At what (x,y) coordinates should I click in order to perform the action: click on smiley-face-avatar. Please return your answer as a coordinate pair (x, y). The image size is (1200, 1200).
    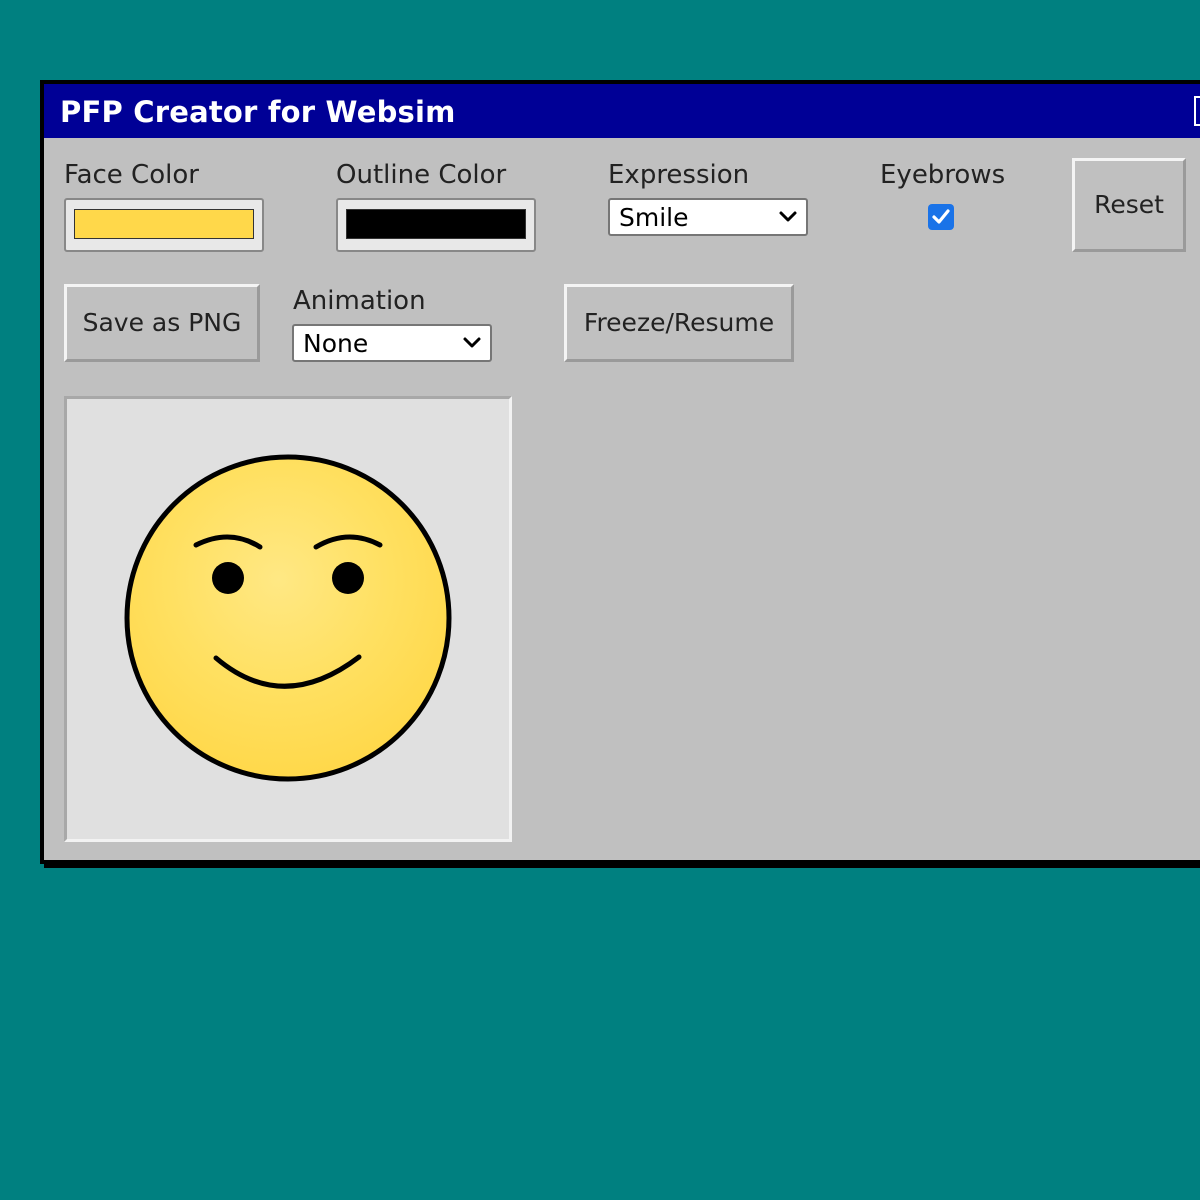
    Looking at the image, I should click on (288, 618).